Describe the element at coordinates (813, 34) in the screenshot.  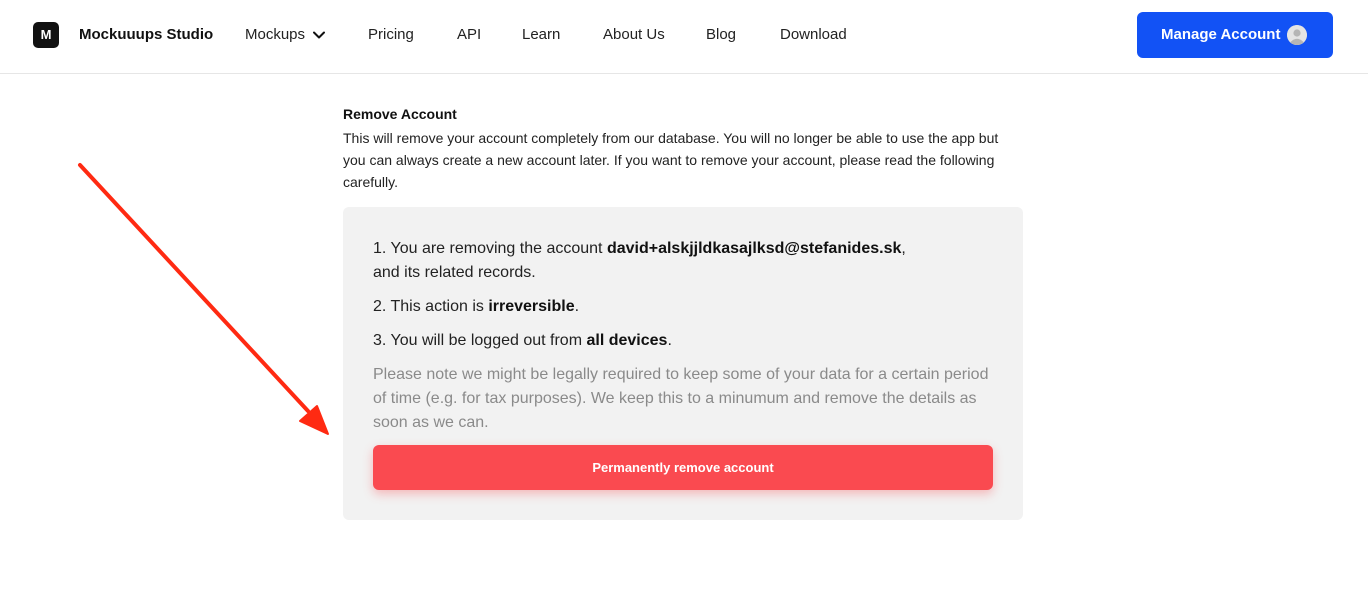
I see `nav-download: Download` at that location.